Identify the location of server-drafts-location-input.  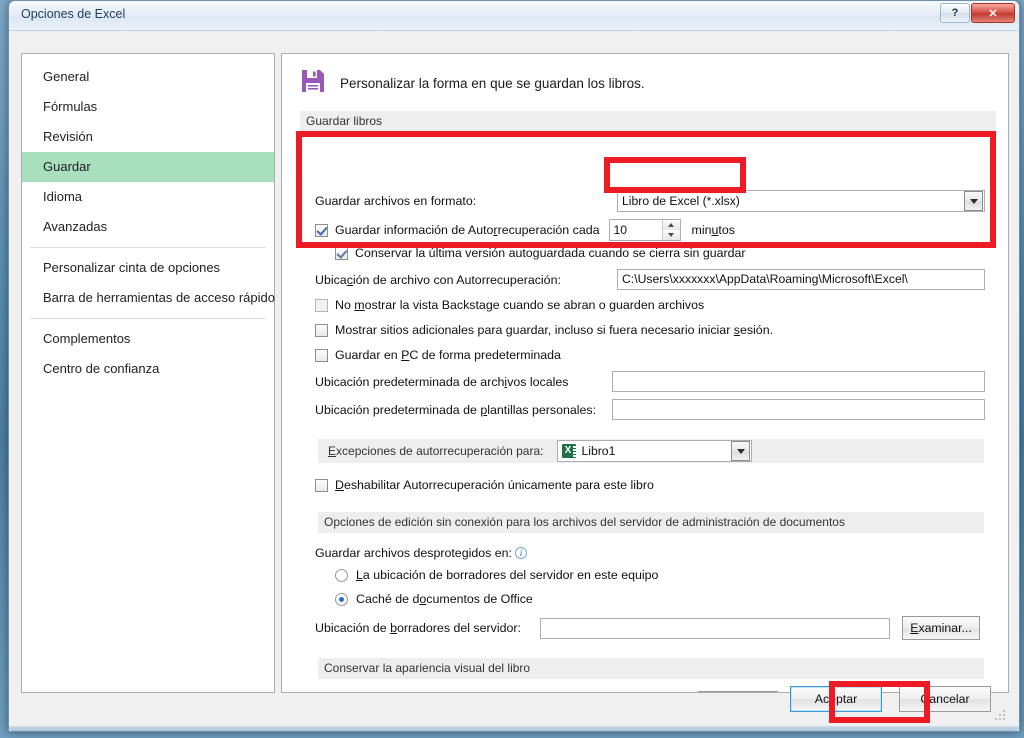
(715, 628).